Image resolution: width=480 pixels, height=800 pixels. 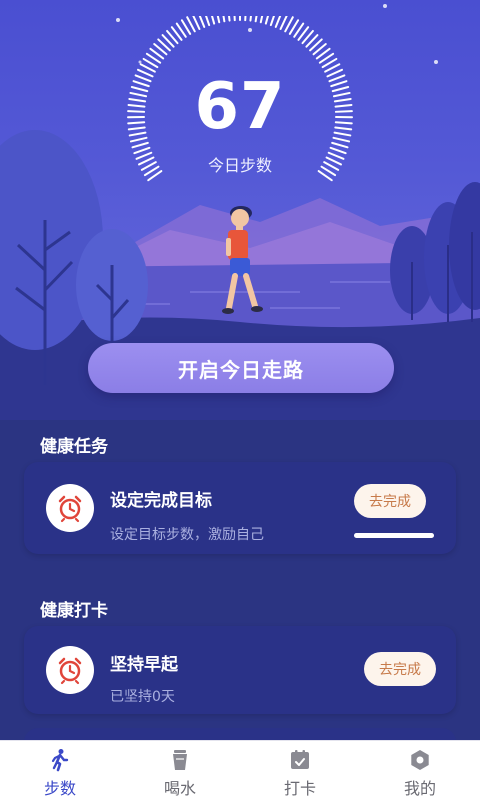 I want to click on start-walking-button: 开启今日走路, so click(x=241, y=368).